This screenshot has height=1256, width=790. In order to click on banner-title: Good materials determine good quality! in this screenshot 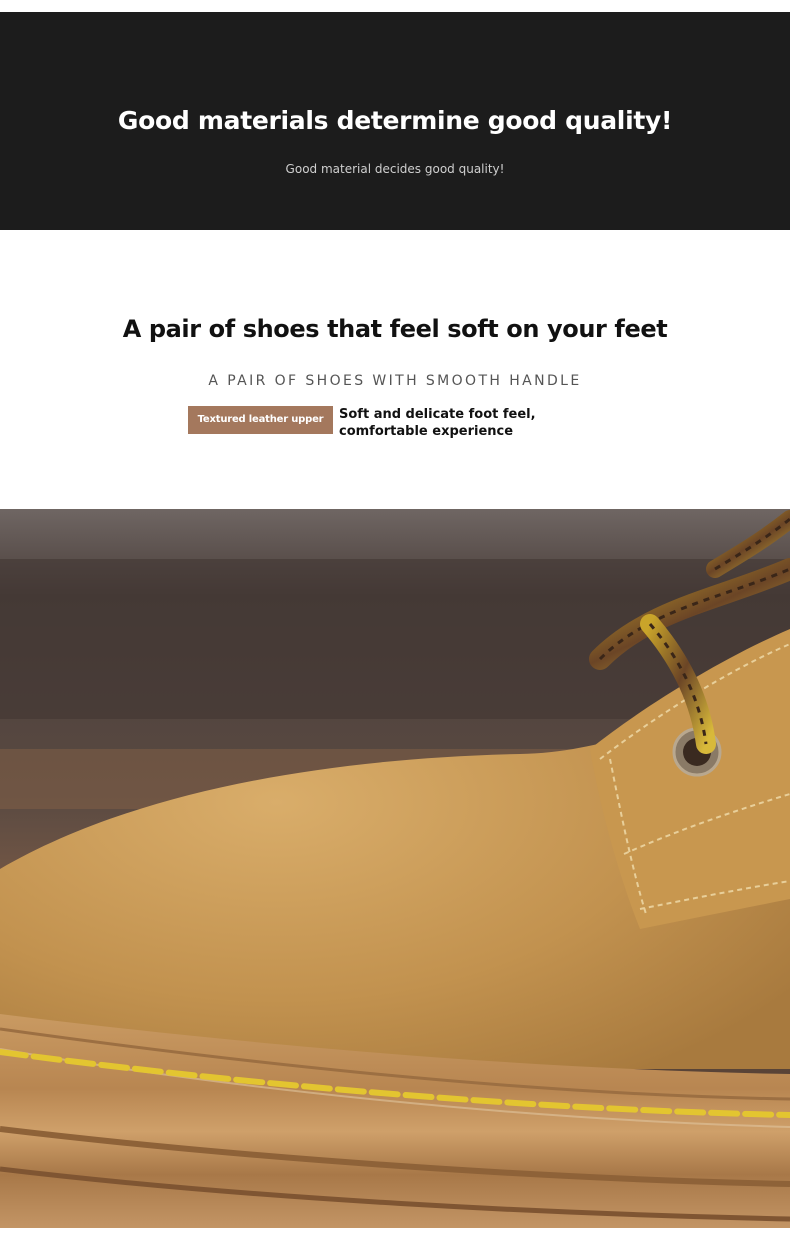, I will do `click(395, 120)`.